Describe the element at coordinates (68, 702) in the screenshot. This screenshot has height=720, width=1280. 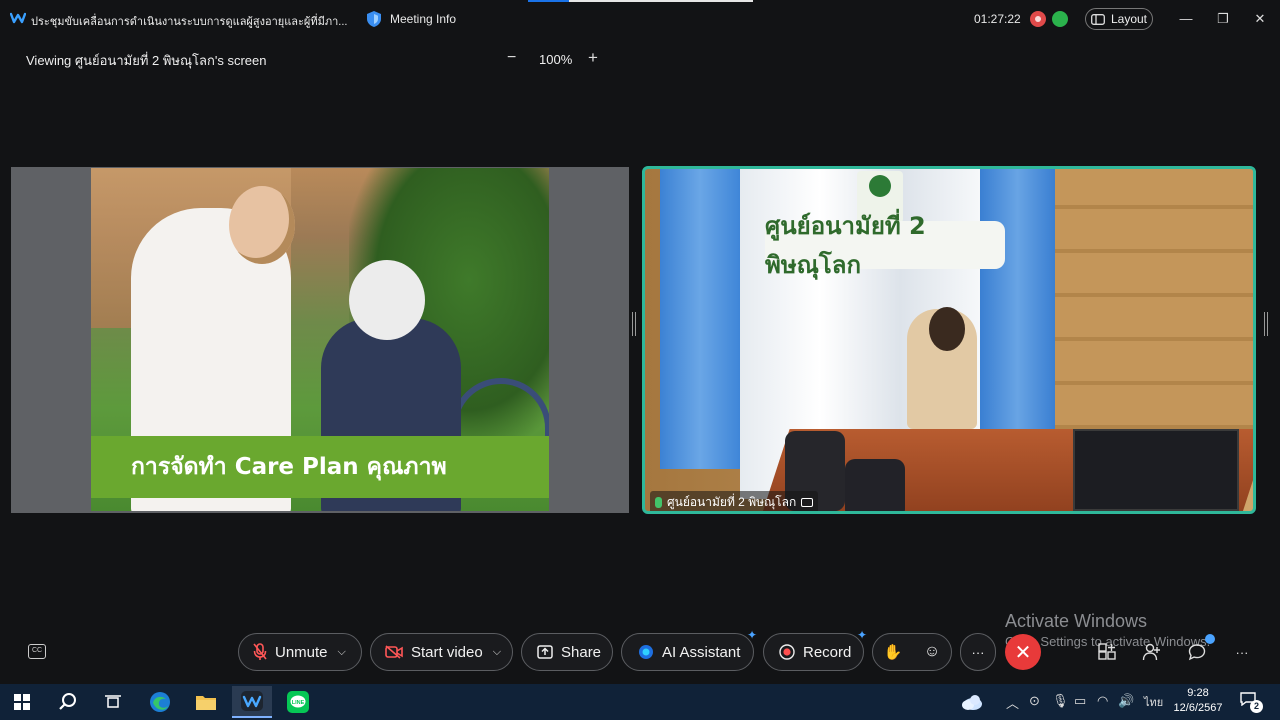
I see `search-icon` at that location.